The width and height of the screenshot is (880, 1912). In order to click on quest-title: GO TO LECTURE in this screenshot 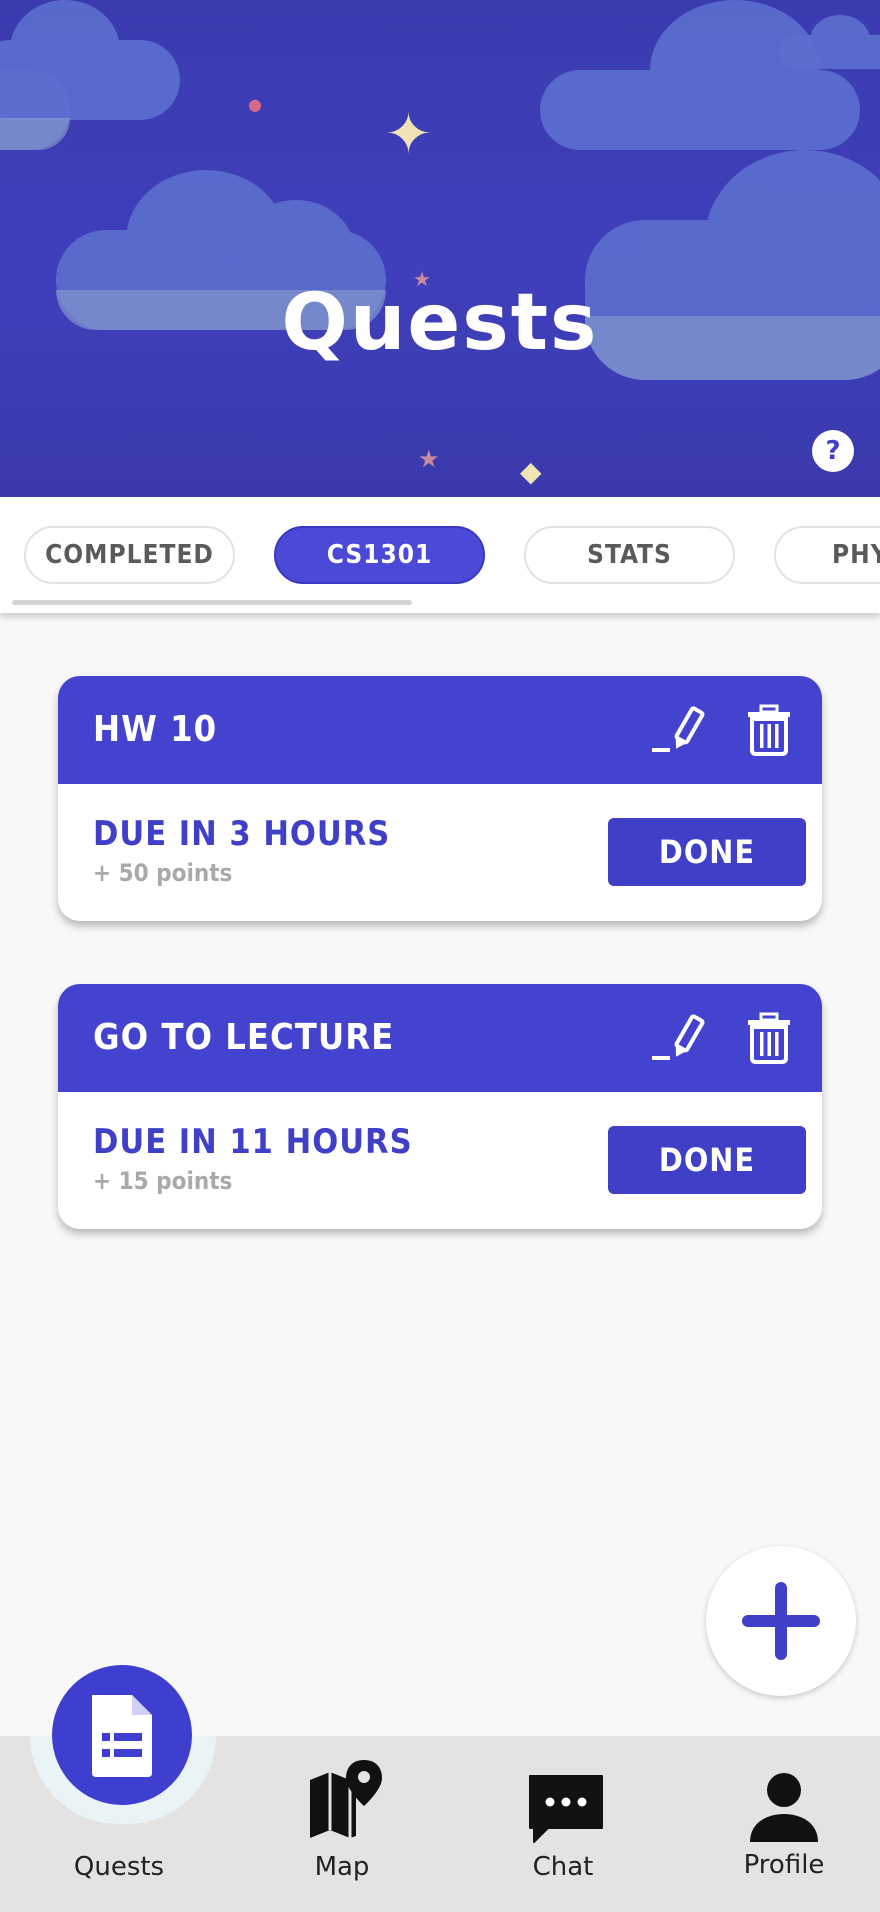, I will do `click(244, 1037)`.